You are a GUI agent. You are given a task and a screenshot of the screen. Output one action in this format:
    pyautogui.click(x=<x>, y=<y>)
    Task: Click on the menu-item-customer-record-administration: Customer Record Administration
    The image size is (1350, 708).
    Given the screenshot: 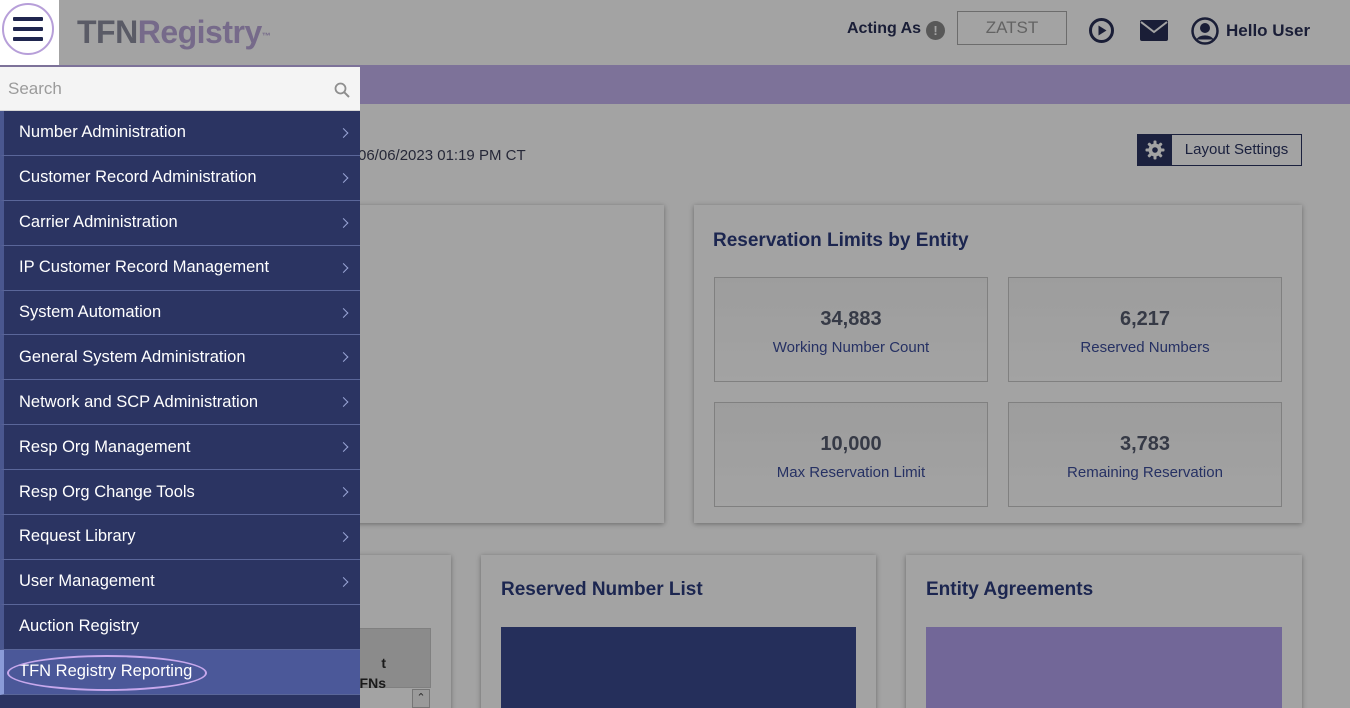 What is the action you would take?
    pyautogui.click(x=180, y=178)
    